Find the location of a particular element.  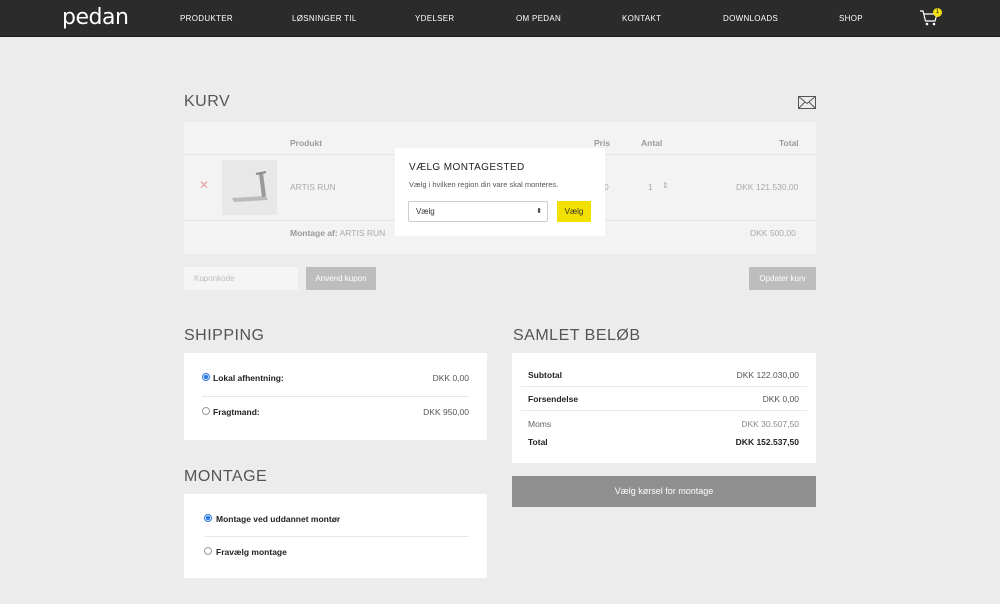

montage-option-label: Montage ved uddannet montør is located at coordinates (278, 519).